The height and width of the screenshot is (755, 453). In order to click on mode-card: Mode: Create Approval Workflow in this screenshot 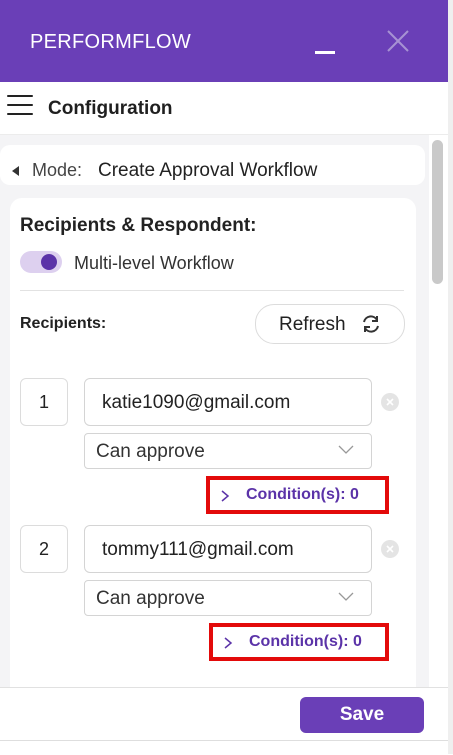, I will do `click(212, 165)`.